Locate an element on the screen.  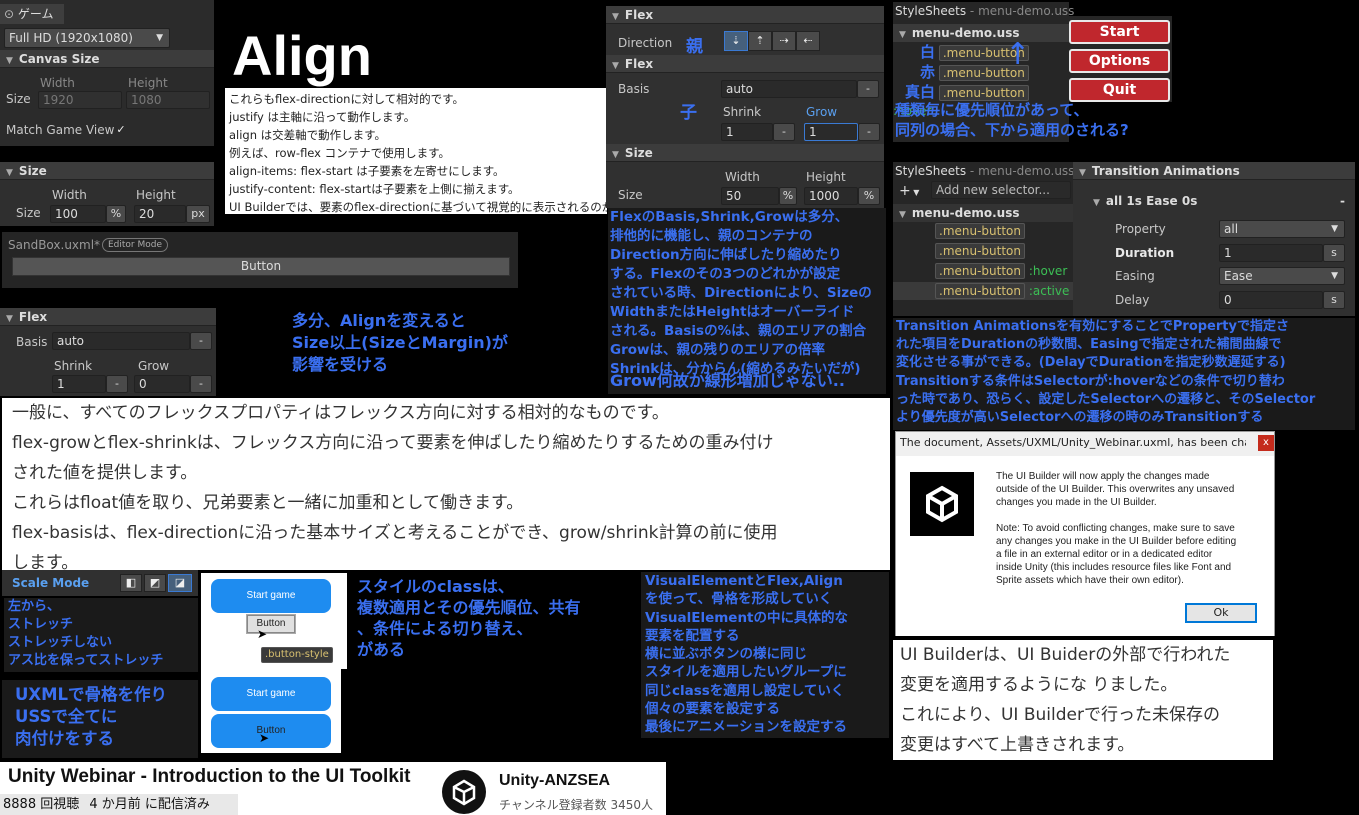
dialog-ok-button: Ok is located at coordinates (1221, 613).